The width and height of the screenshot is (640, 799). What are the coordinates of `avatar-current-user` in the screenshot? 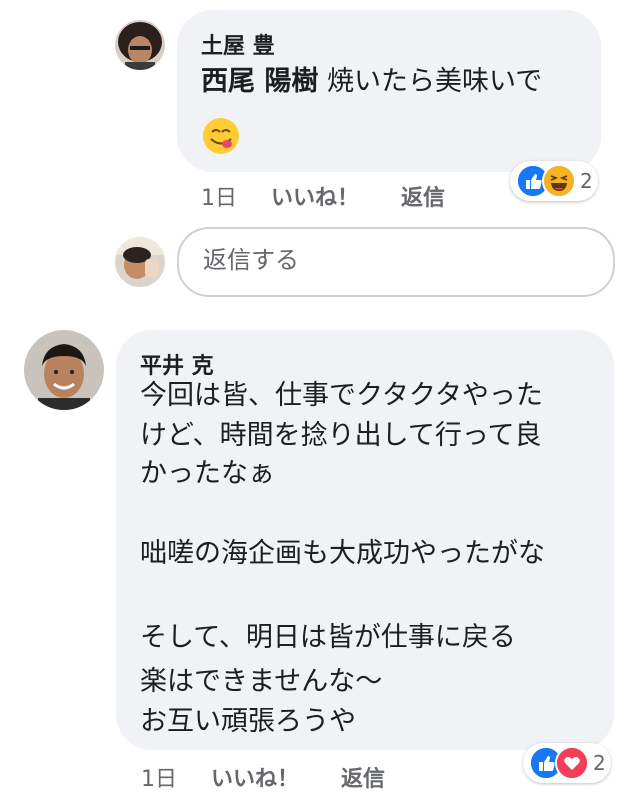 It's located at (140, 262).